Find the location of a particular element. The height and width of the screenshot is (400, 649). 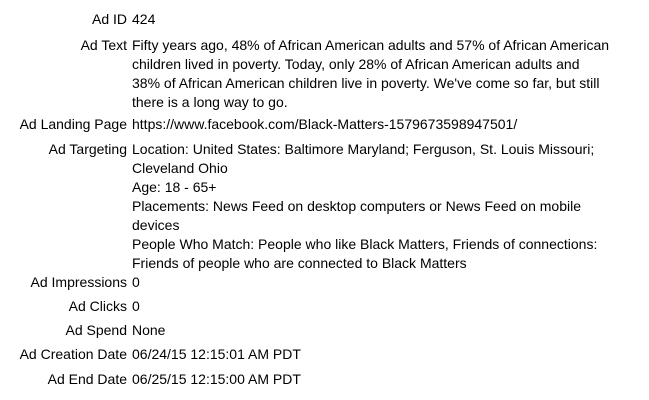

ad-targeting-line: Age: 18 - 65+ is located at coordinates (174, 187).